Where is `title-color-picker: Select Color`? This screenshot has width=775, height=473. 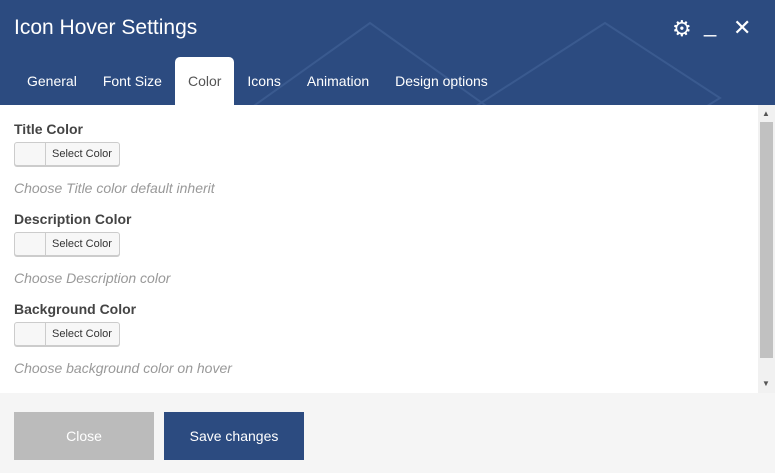 title-color-picker: Select Color is located at coordinates (67, 154).